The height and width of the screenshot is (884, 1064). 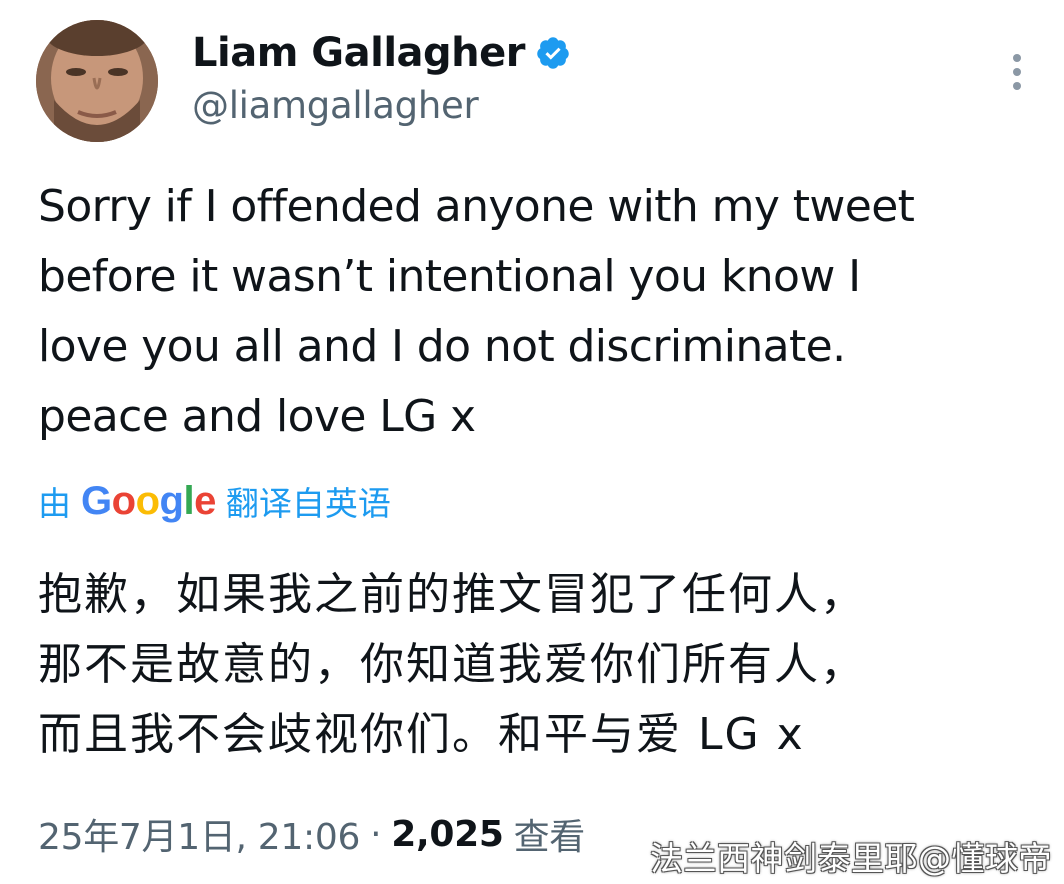 What do you see at coordinates (1017, 72) in the screenshot?
I see `more-options-icon` at bounding box center [1017, 72].